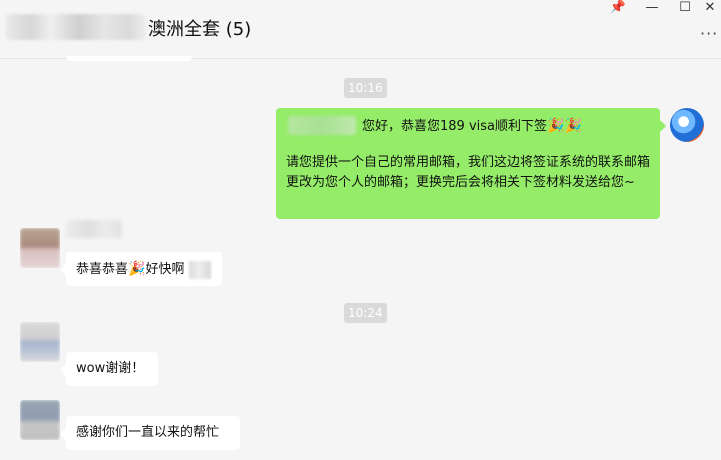 This screenshot has height=460, width=721. I want to click on sender-name-blurred, so click(94, 229).